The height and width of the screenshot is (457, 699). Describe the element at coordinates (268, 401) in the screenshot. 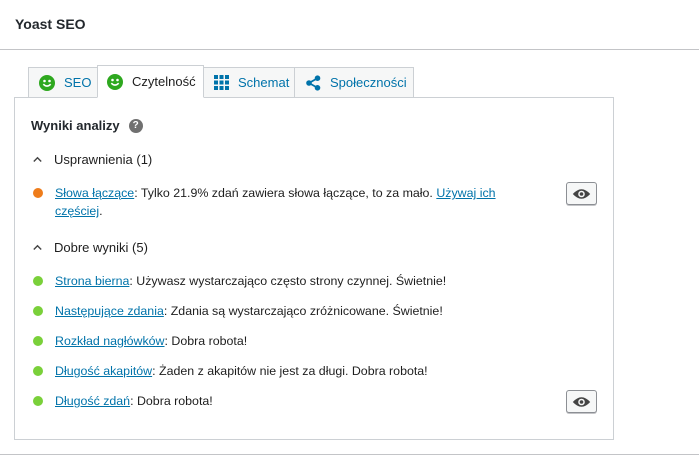

I see `list-item: Długość zdań: Dobra robota!` at that location.